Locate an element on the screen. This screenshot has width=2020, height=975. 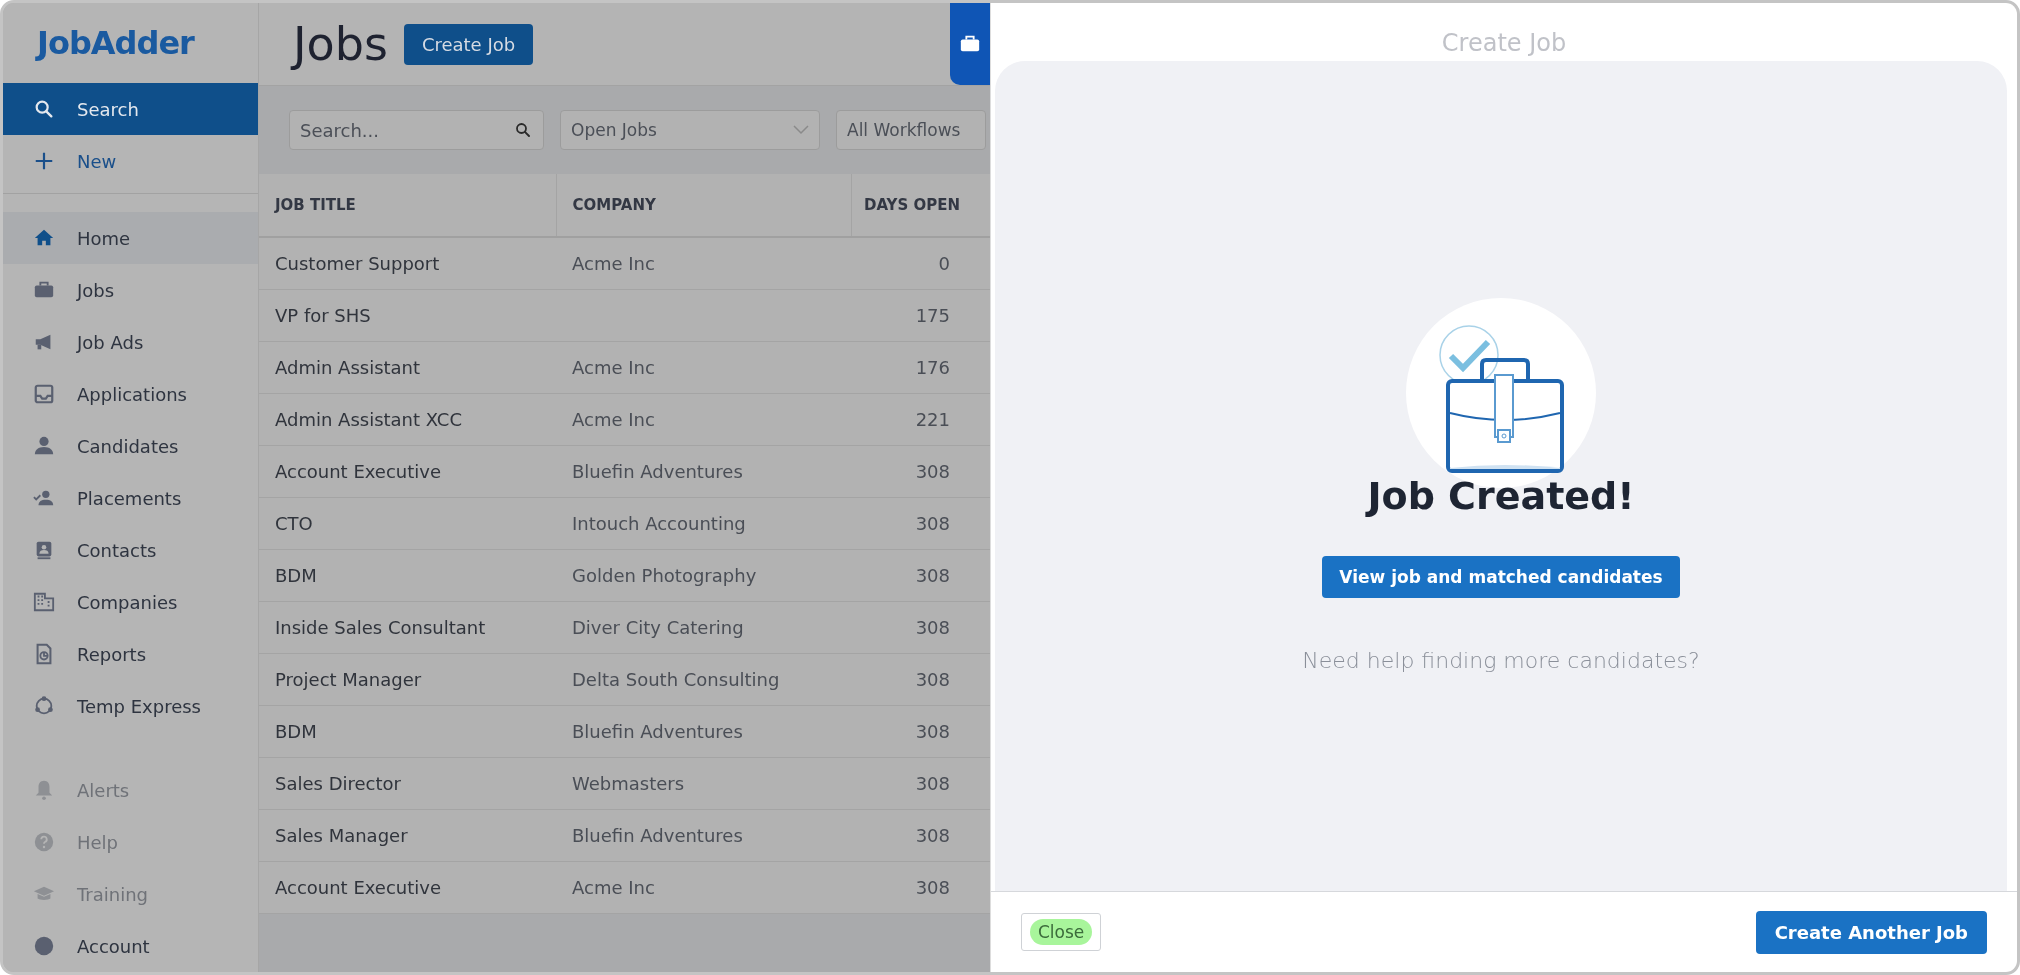
table-cell: Diver City Catering is located at coordinates (703, 627).